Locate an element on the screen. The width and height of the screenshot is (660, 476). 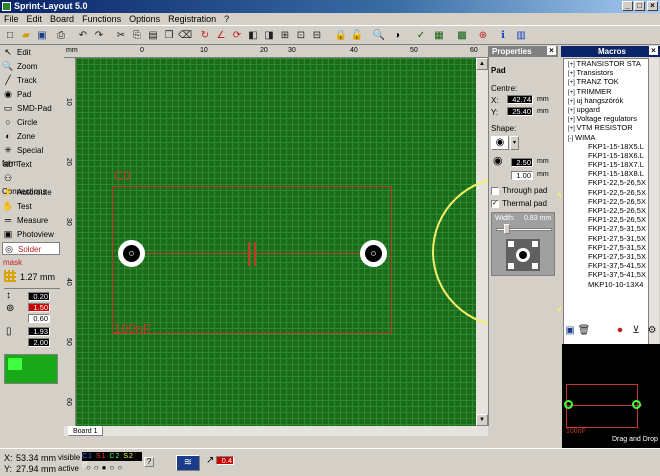
drill-icon: ⊕ is located at coordinates (483, 35).